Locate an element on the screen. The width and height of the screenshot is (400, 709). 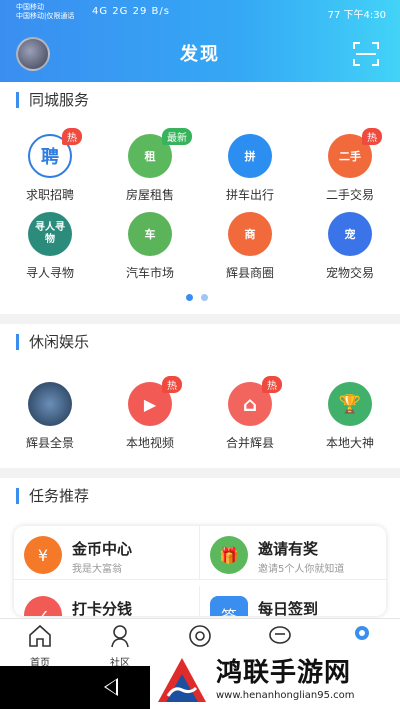
tab-home: 首页 is located at coordinates (40, 644).